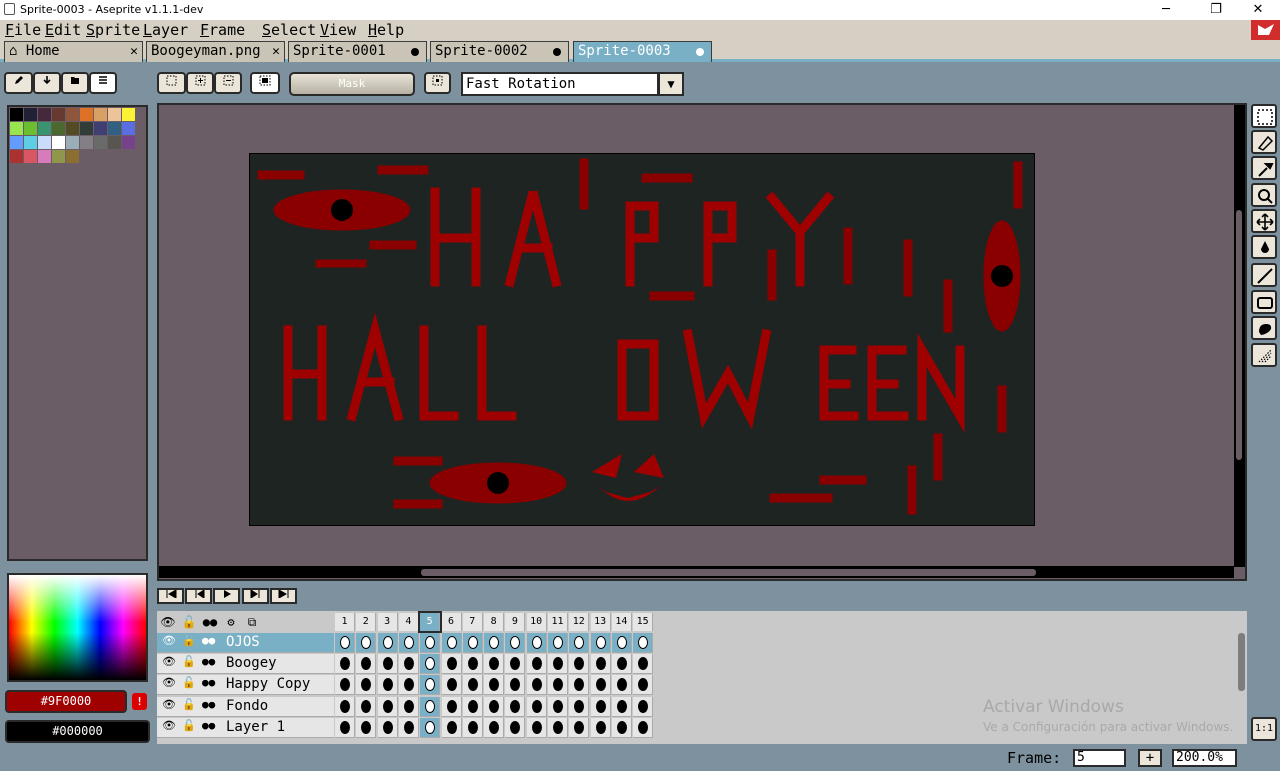 The height and width of the screenshot is (771, 1280). I want to click on layer-row: 👁 🔓 ●● Fondo, so click(245, 706).